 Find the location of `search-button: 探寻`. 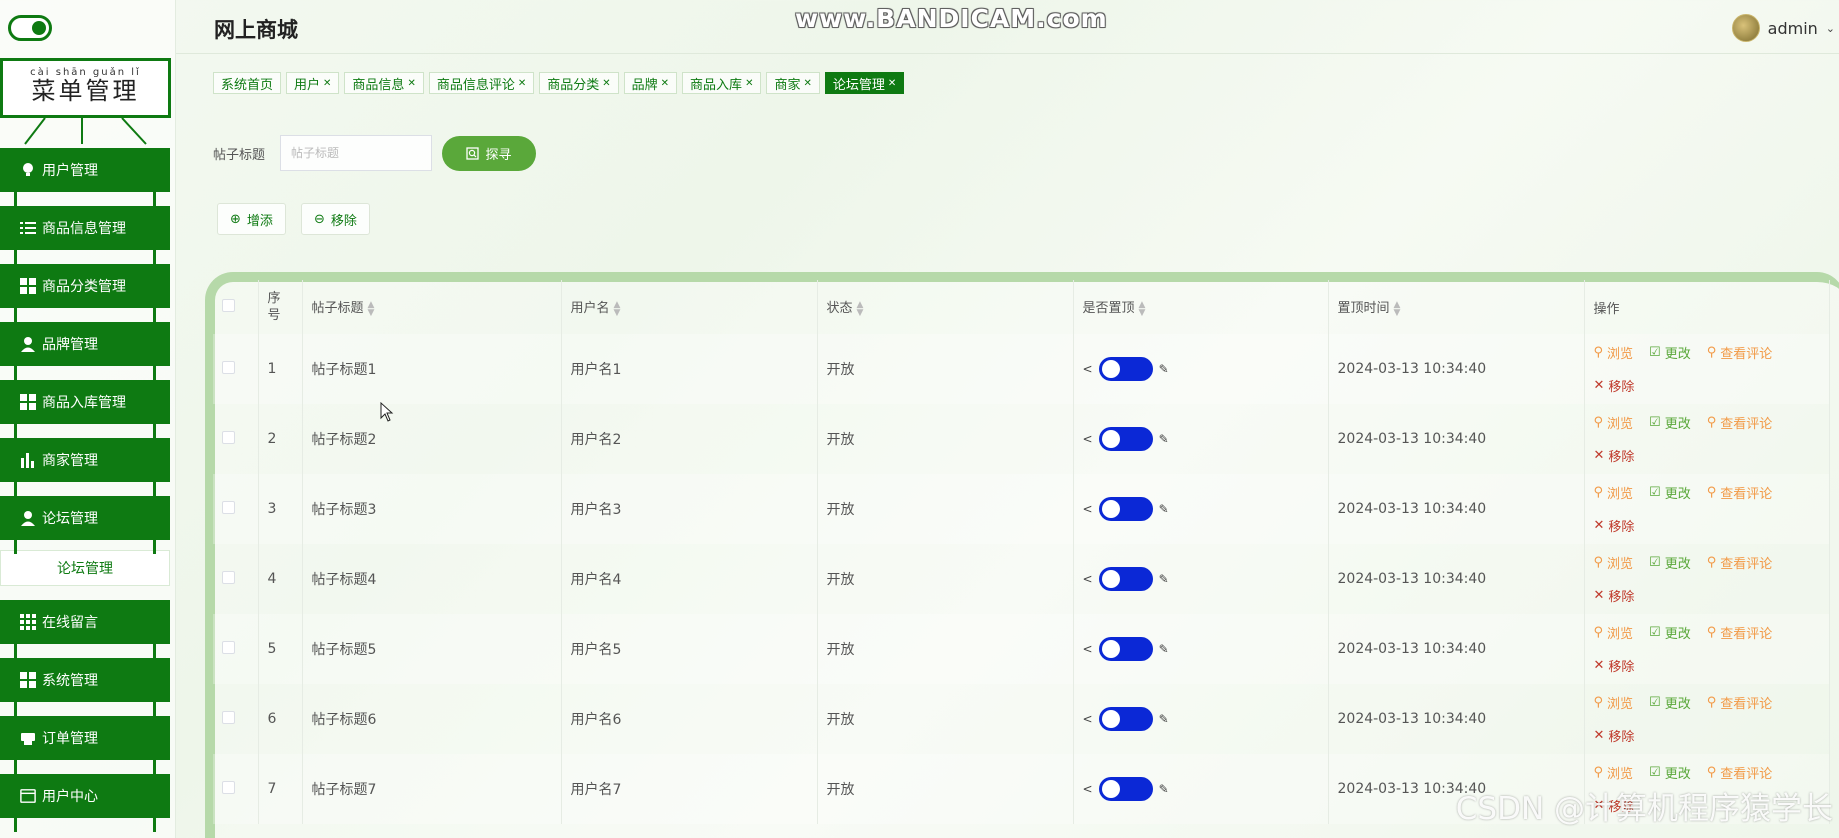

search-button: 探寻 is located at coordinates (489, 153).